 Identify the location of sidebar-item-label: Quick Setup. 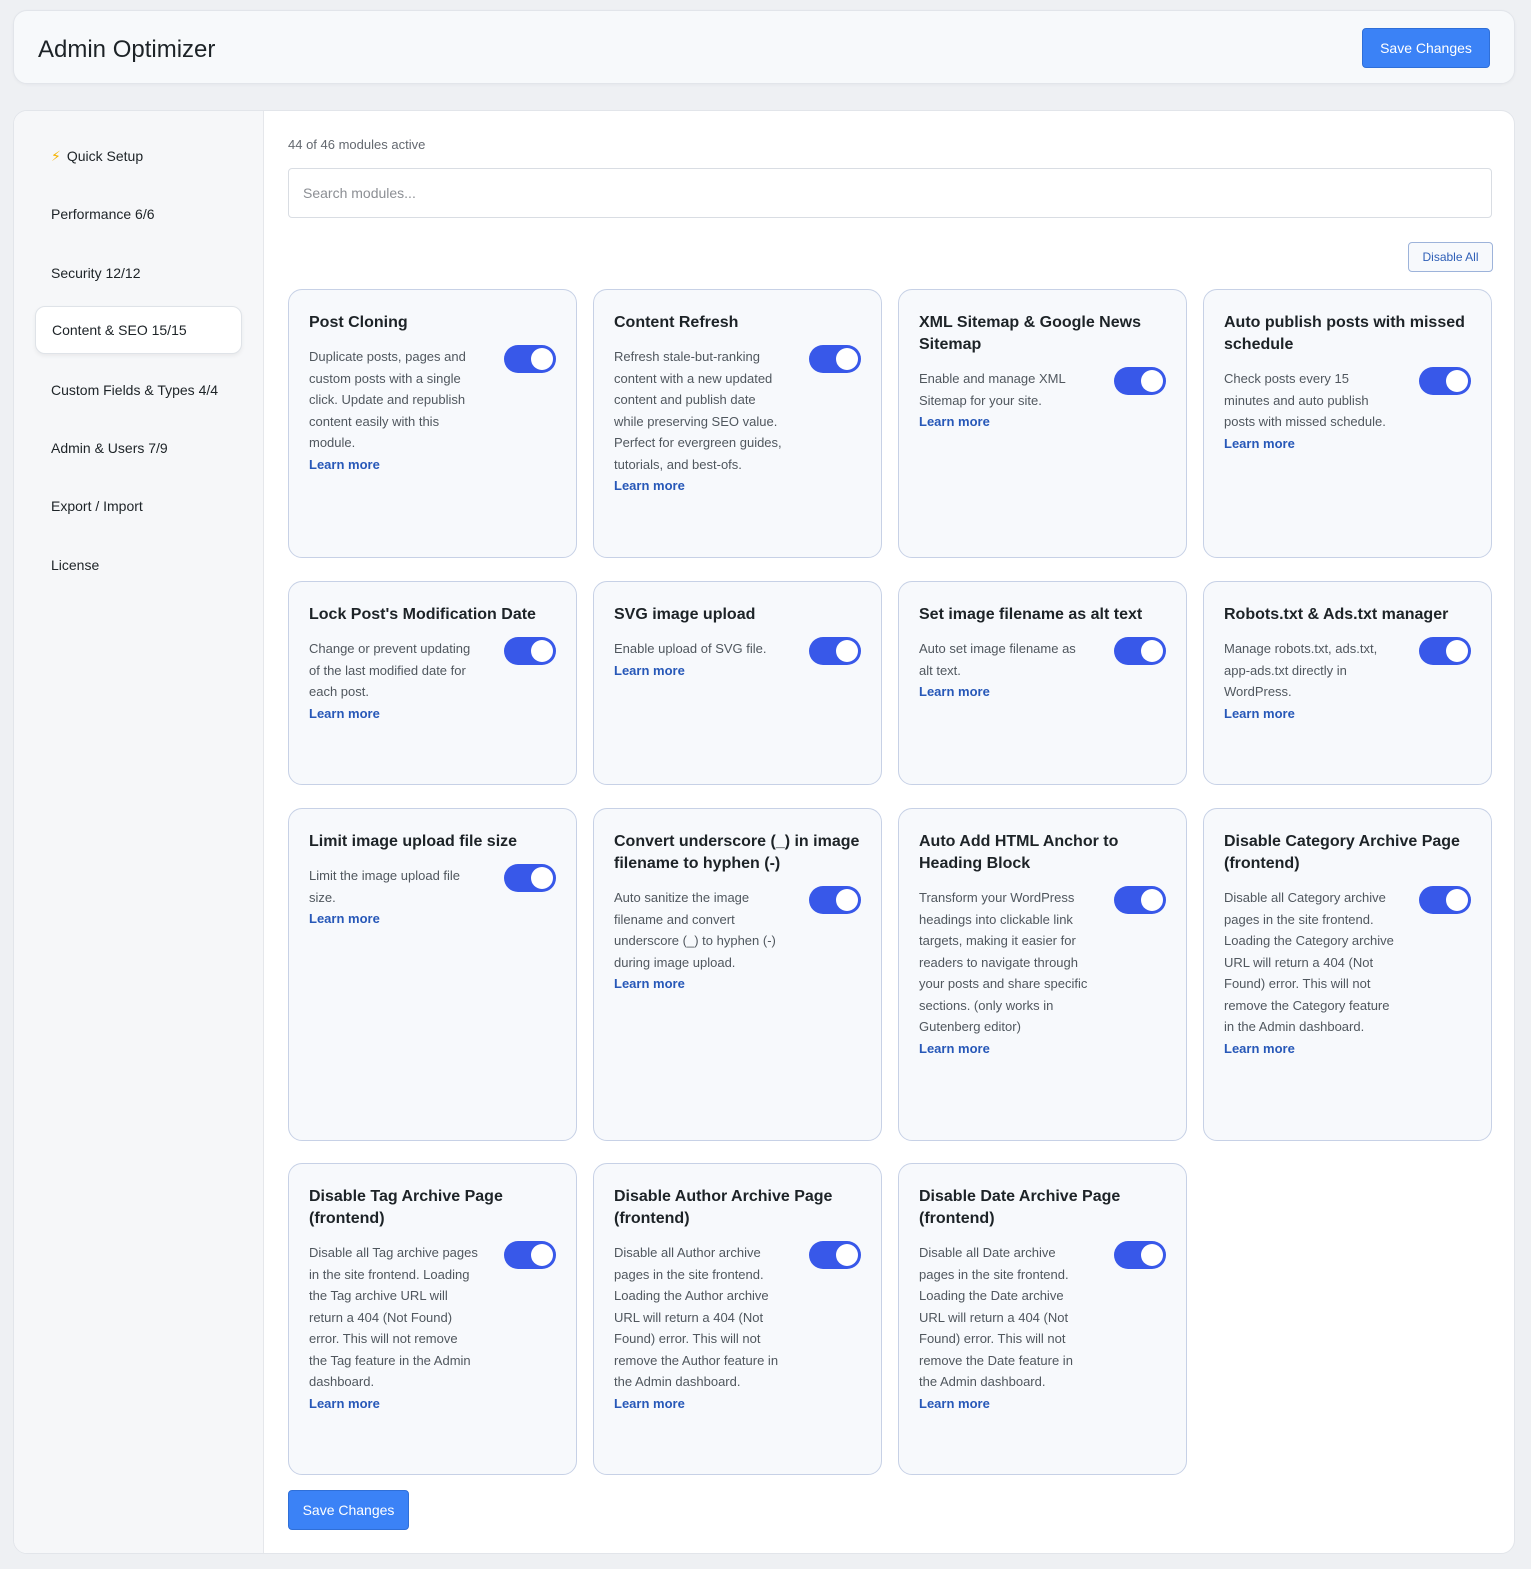
(105, 156).